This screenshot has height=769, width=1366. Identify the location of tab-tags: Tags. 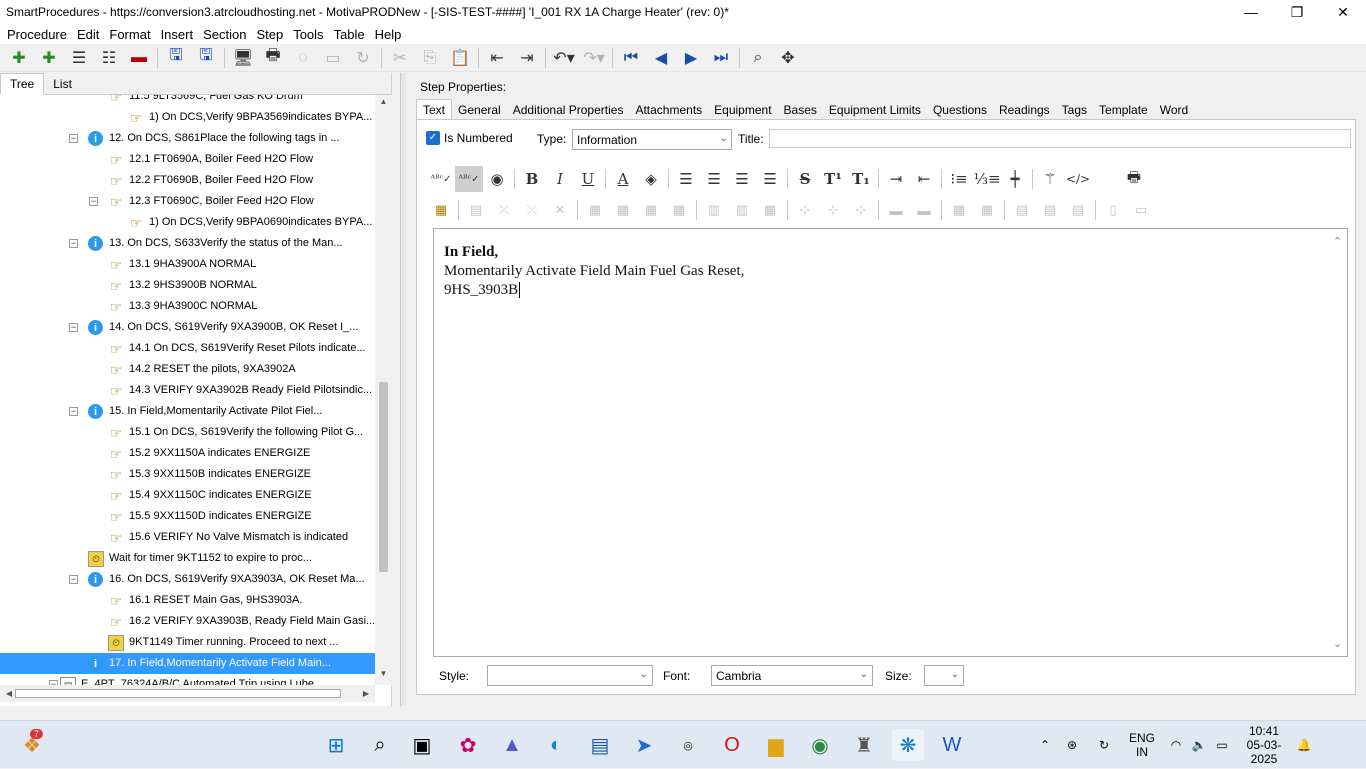
(1074, 110).